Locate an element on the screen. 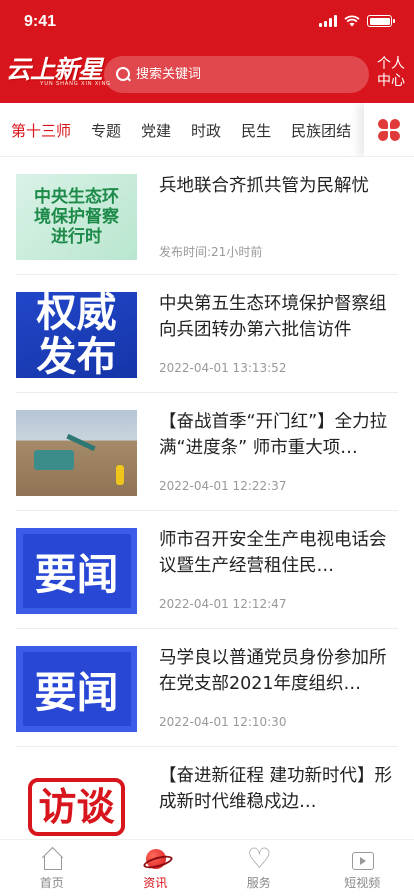 This screenshot has width=414, height=896. nav-label: 首页 is located at coordinates (51, 883).